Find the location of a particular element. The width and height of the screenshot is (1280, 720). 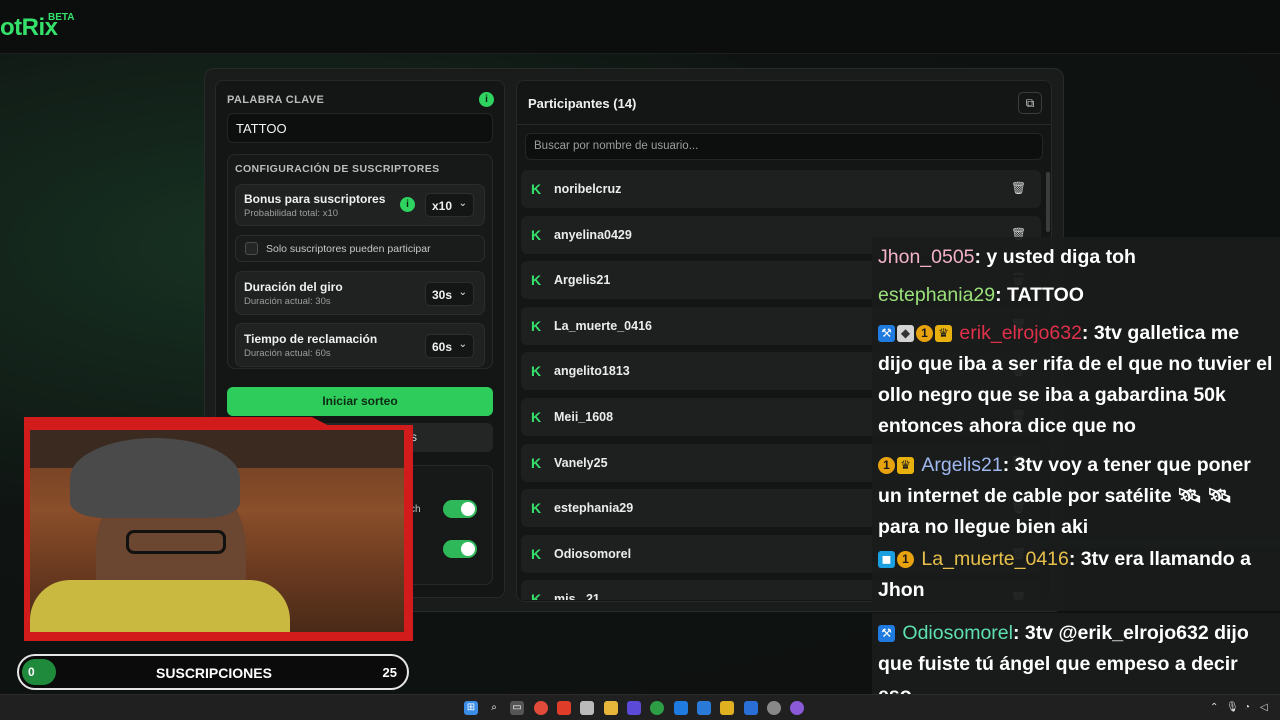

claim-time-value: 60s is located at coordinates (442, 347).